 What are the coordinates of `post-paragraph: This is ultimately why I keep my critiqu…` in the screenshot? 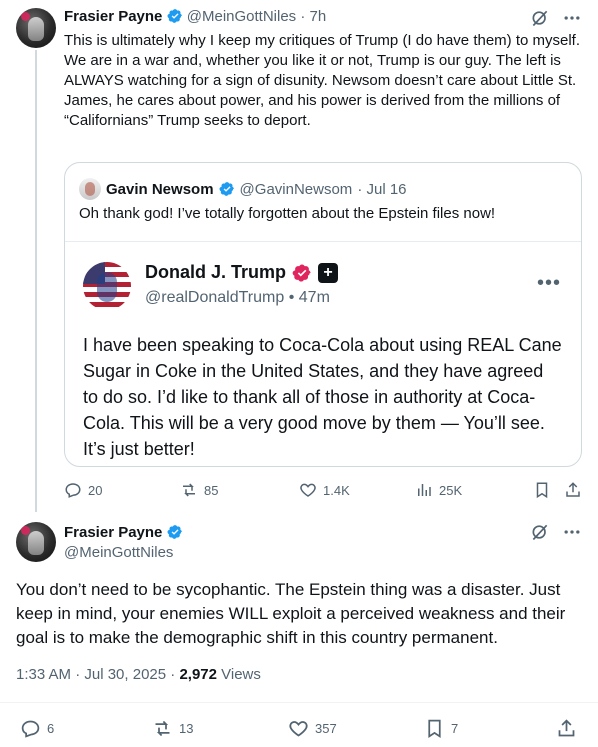 It's located at (322, 40).